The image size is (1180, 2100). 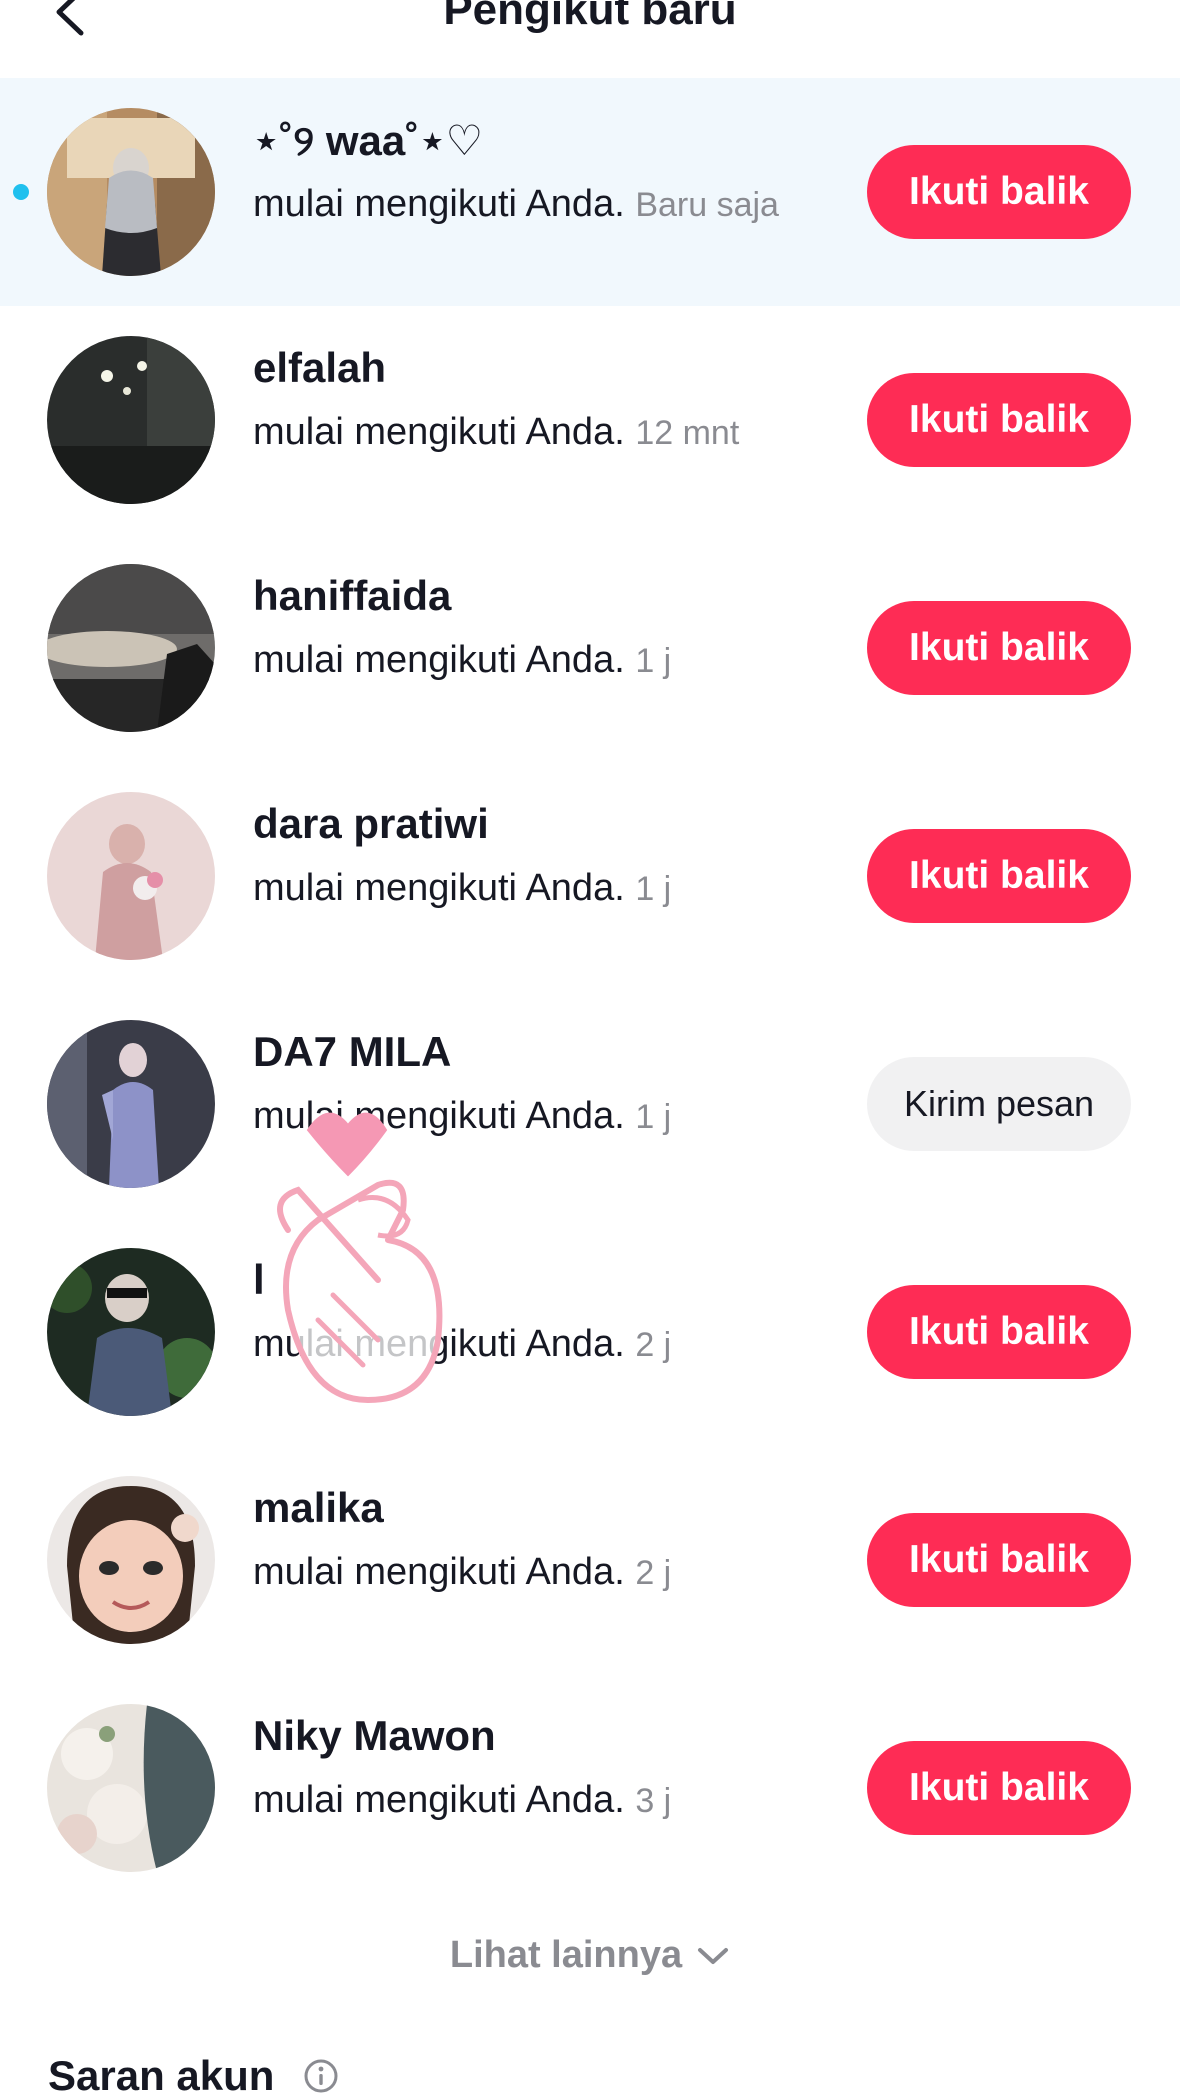 What do you see at coordinates (496, 432) in the screenshot?
I see `activity-text: mulai mengikuti Anda. 12 mnt` at bounding box center [496, 432].